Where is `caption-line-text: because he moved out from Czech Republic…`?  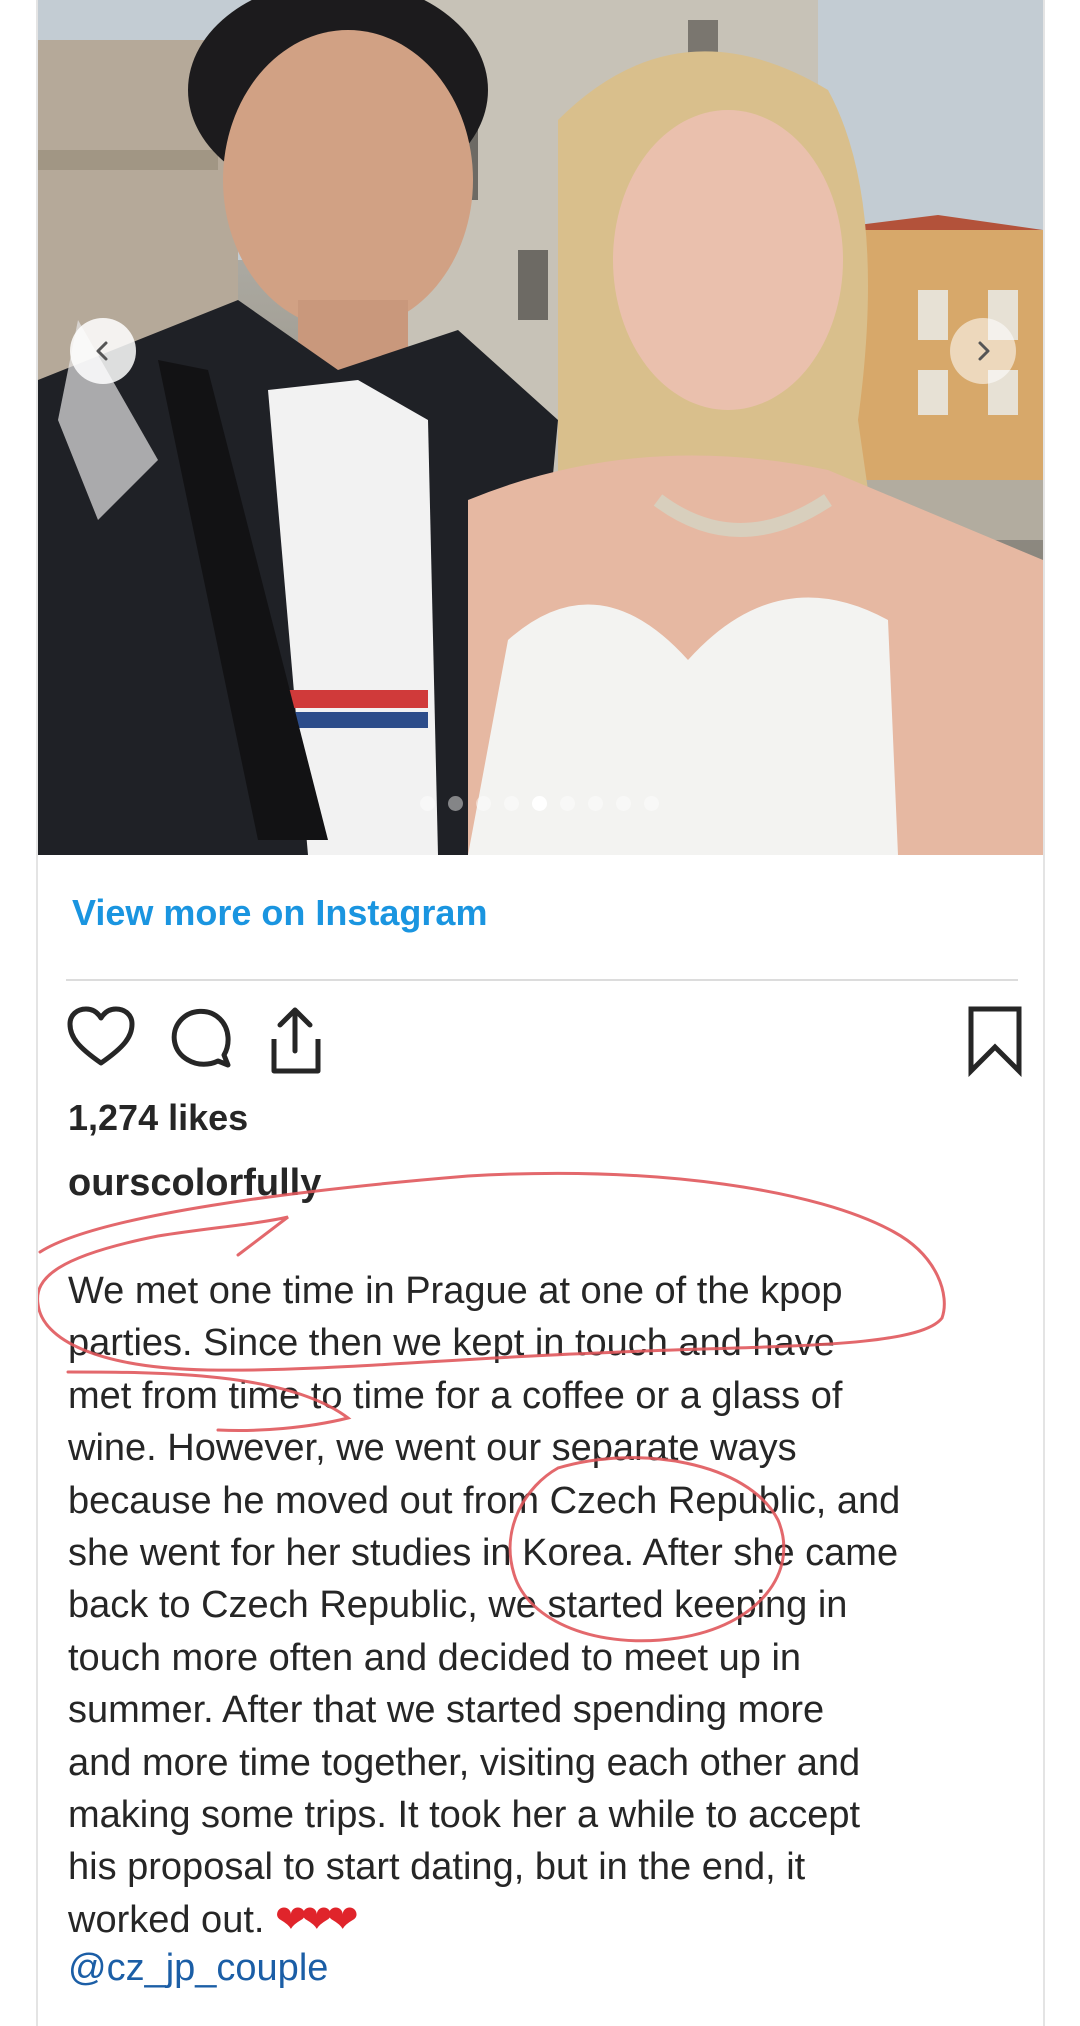
caption-line-text: because he moved out from Czech Republic… is located at coordinates (484, 1500).